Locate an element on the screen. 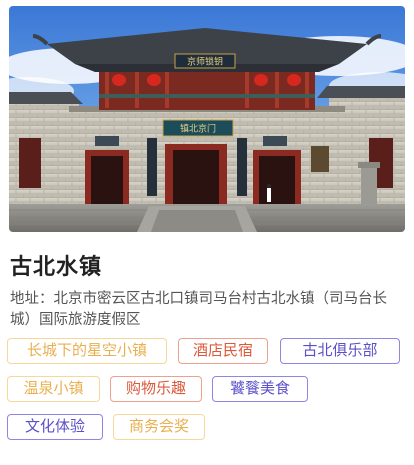 The height and width of the screenshot is (465, 414). middle-plaque-text: 镇北京门 is located at coordinates (198, 128).